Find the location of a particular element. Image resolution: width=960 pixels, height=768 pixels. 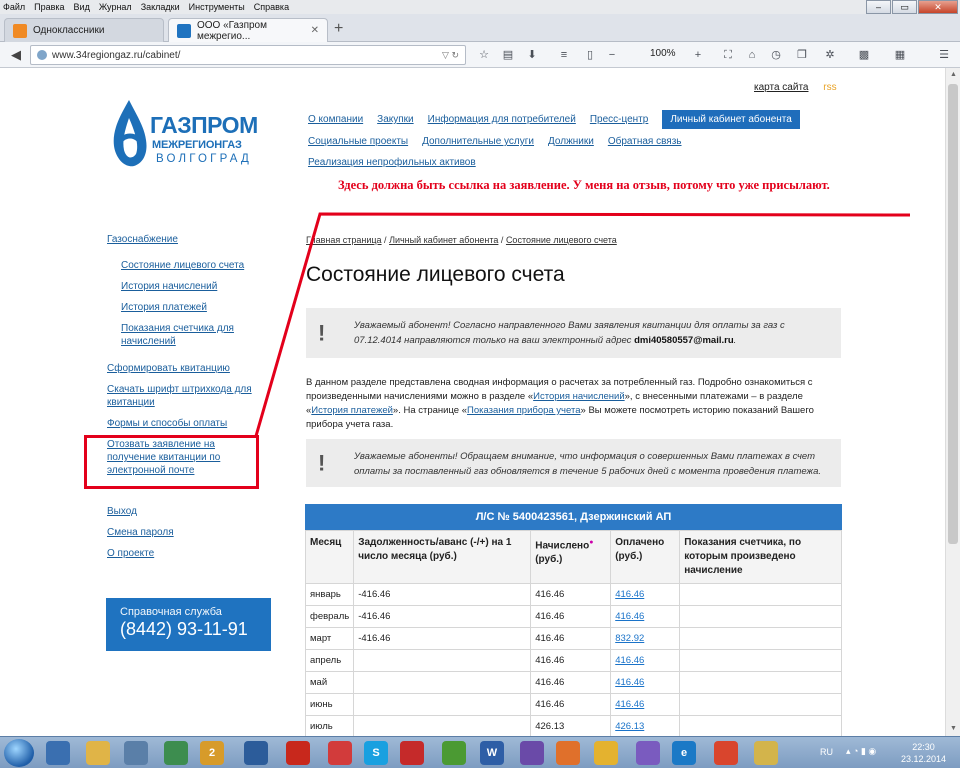

taskbar-ccleaner-icon is located at coordinates (726, 753).